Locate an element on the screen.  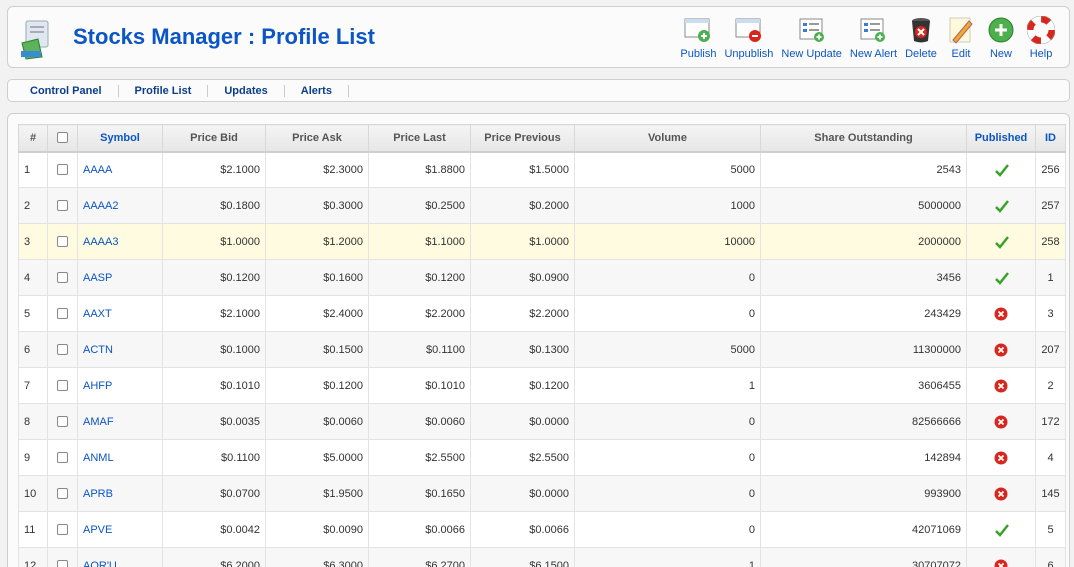
symbol-link: AAAA is located at coordinates (120, 169).